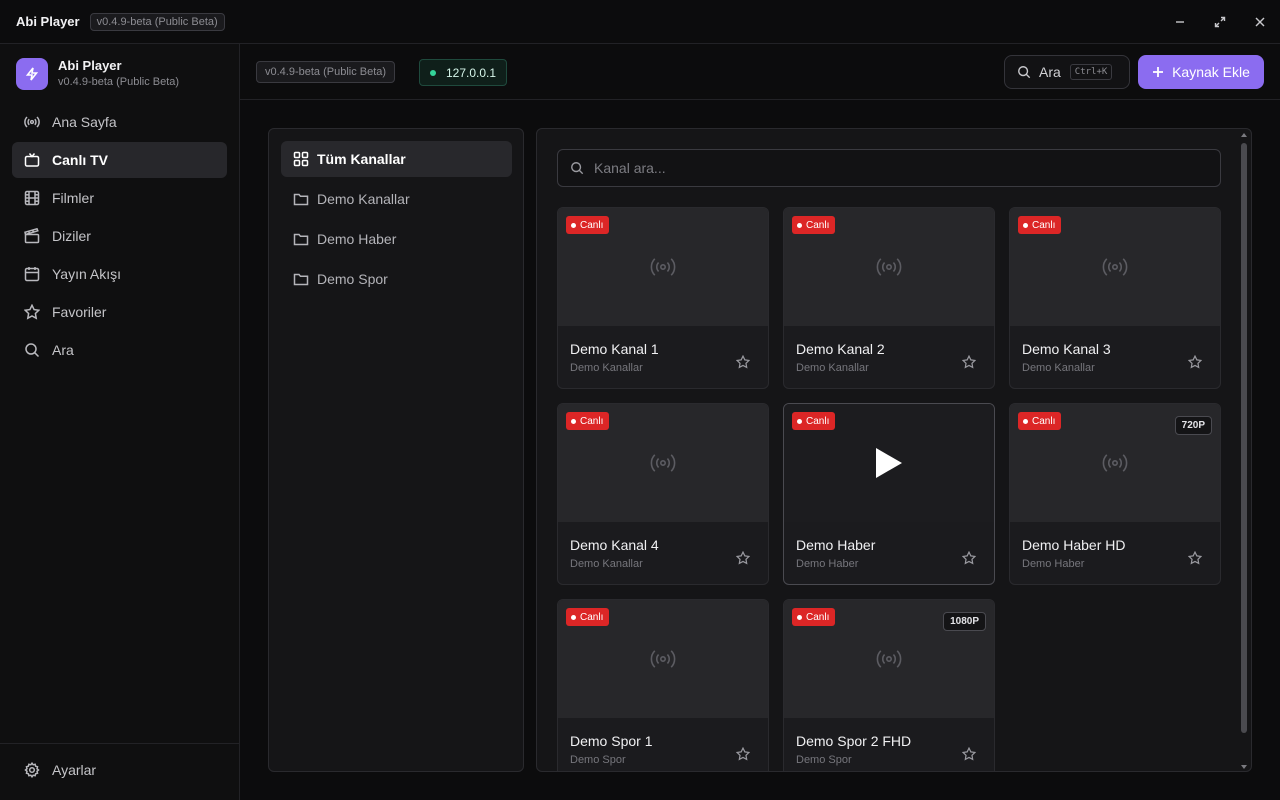 Image resolution: width=1280 pixels, height=800 pixels. What do you see at coordinates (63, 350) in the screenshot?
I see `nav-item-label: Ara` at bounding box center [63, 350].